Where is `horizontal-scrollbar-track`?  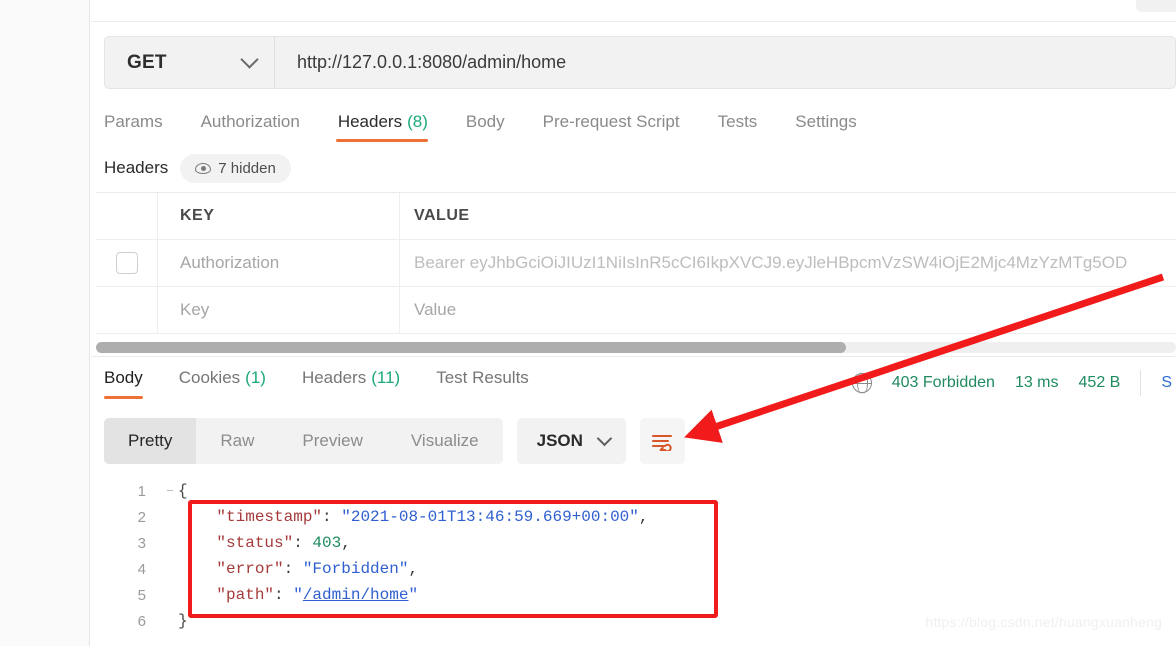
horizontal-scrollbar-track is located at coordinates (636, 347).